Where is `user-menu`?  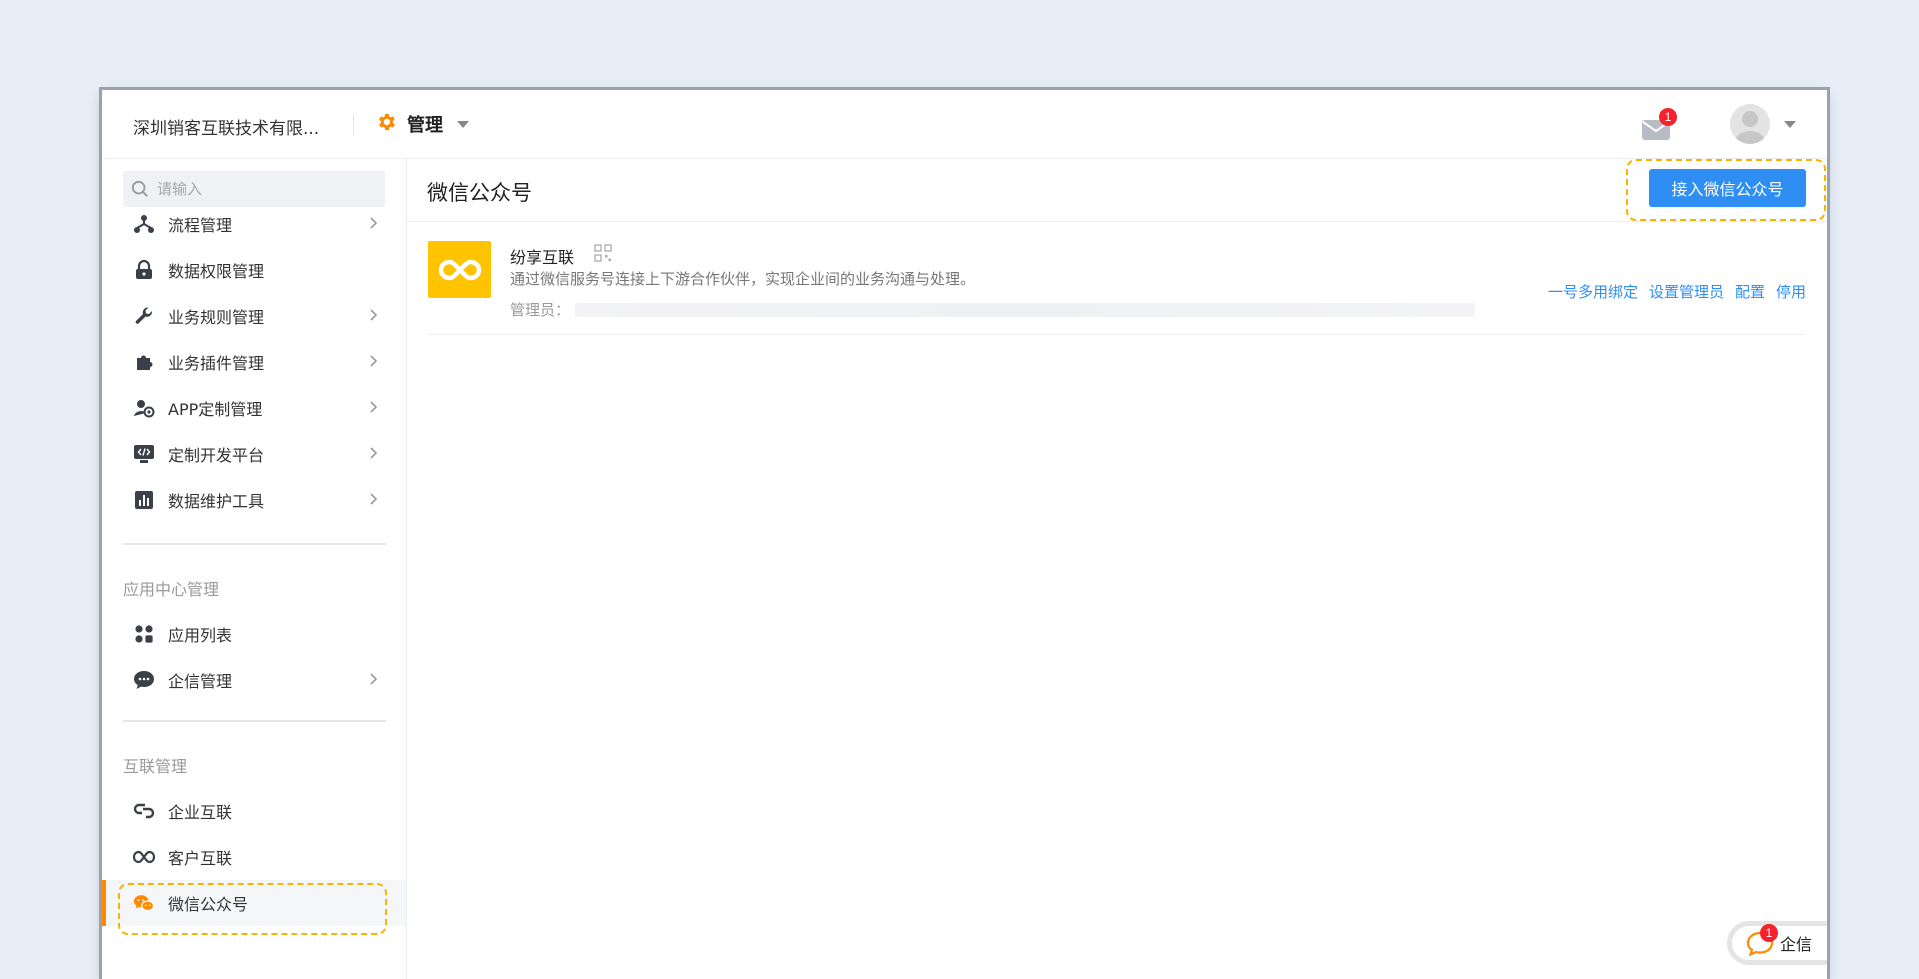
user-menu is located at coordinates (1763, 124).